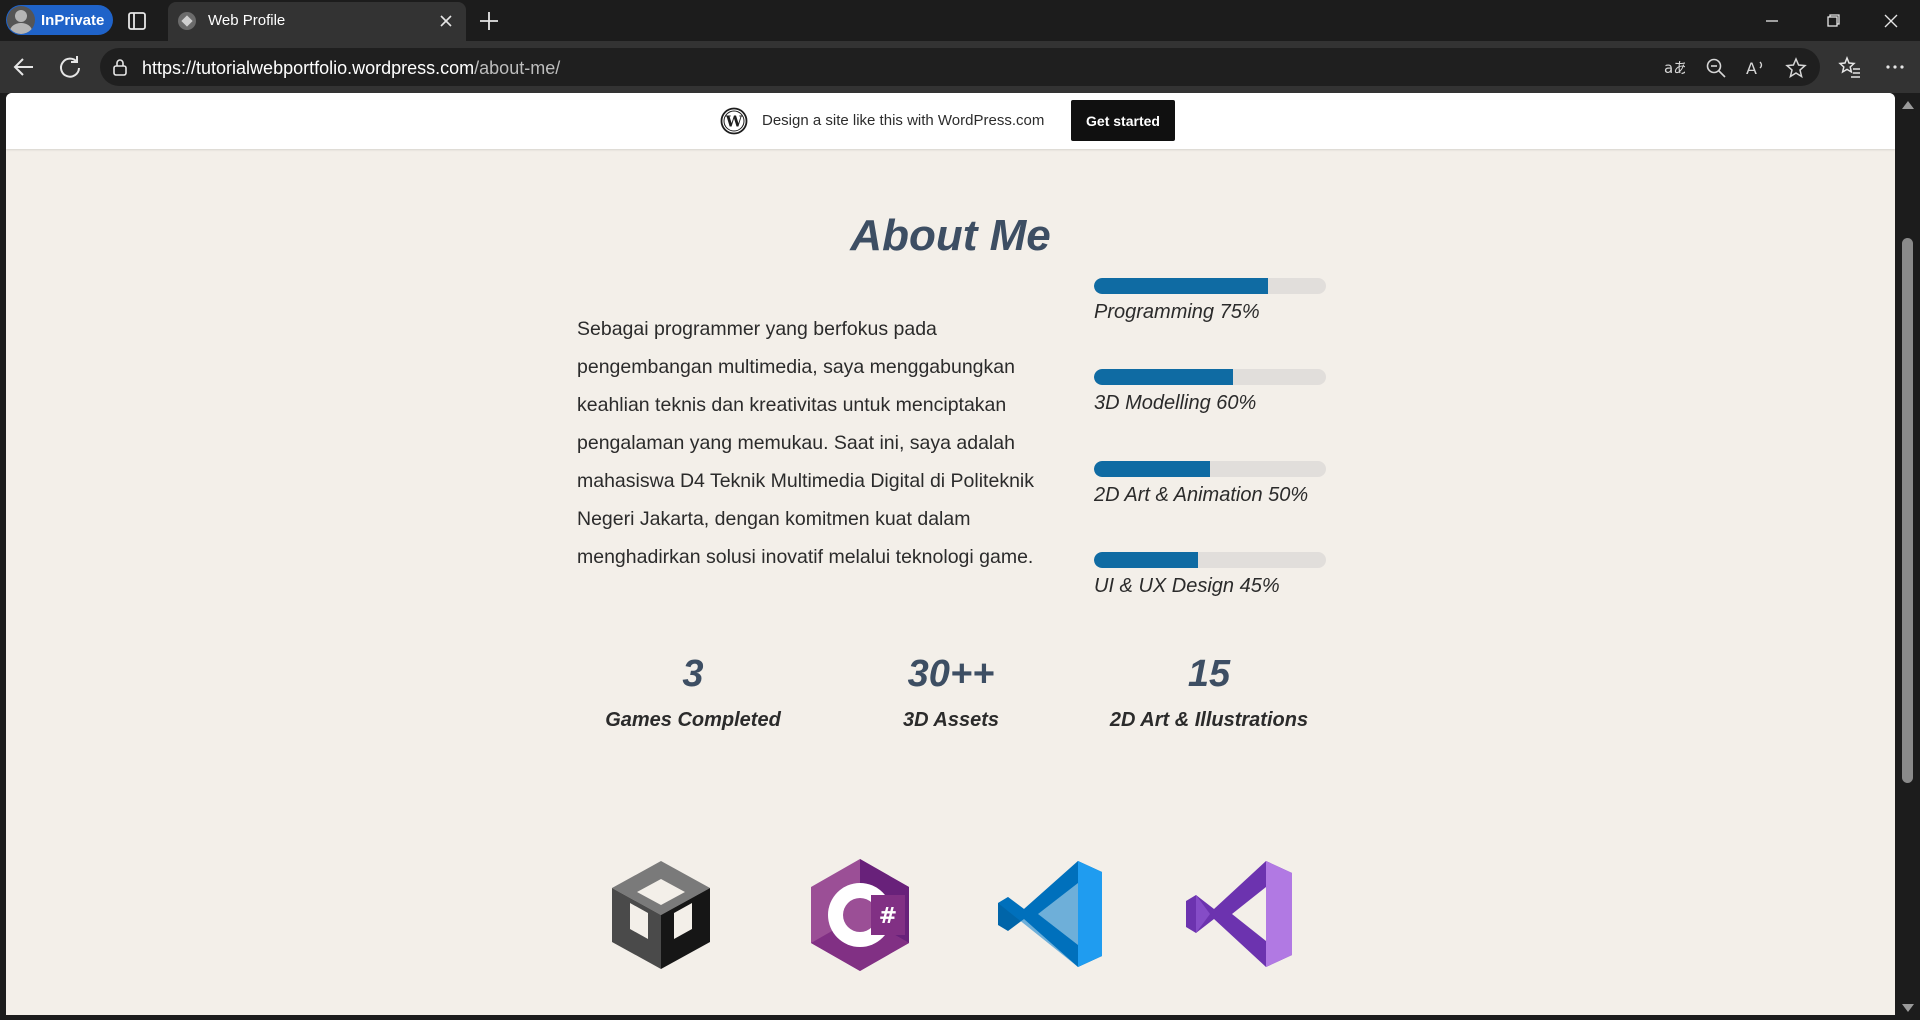  I want to click on stat-caption: 3D Assets, so click(951, 720).